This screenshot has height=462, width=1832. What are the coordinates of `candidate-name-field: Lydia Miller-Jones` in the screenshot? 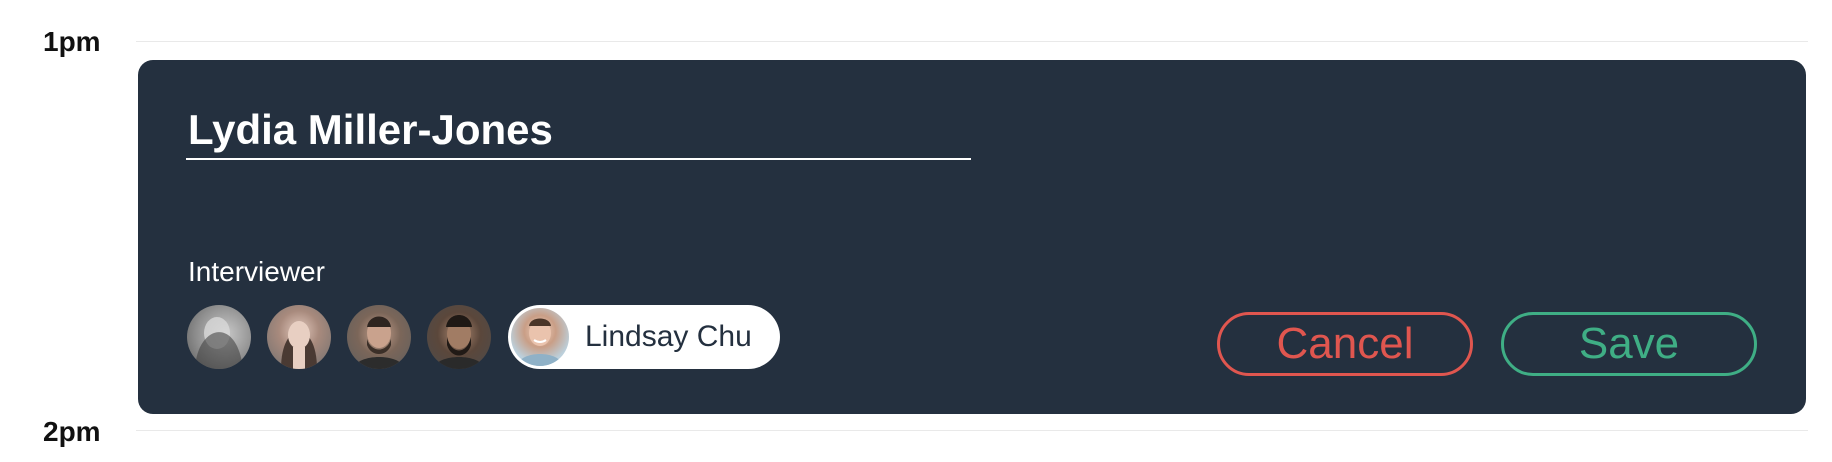 It's located at (578, 131).